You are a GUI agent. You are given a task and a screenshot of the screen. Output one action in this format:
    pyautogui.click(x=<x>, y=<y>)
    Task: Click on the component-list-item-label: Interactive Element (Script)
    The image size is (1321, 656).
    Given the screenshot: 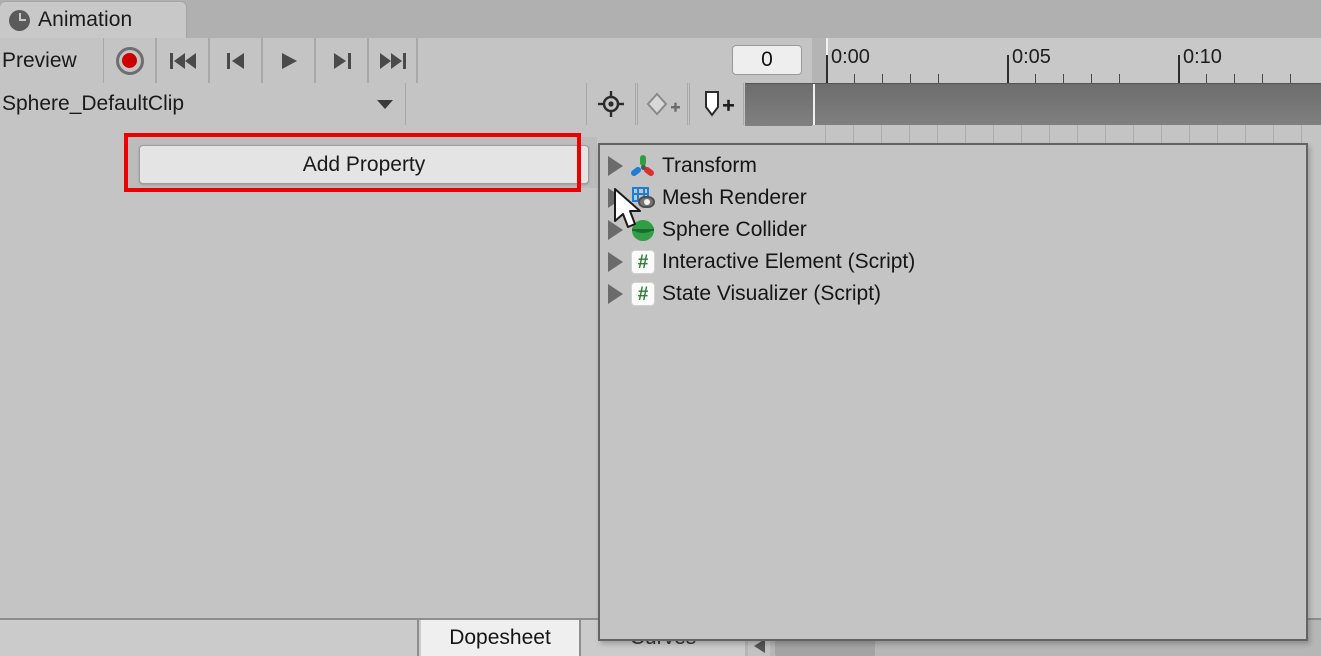 What is the action you would take?
    pyautogui.click(x=789, y=261)
    